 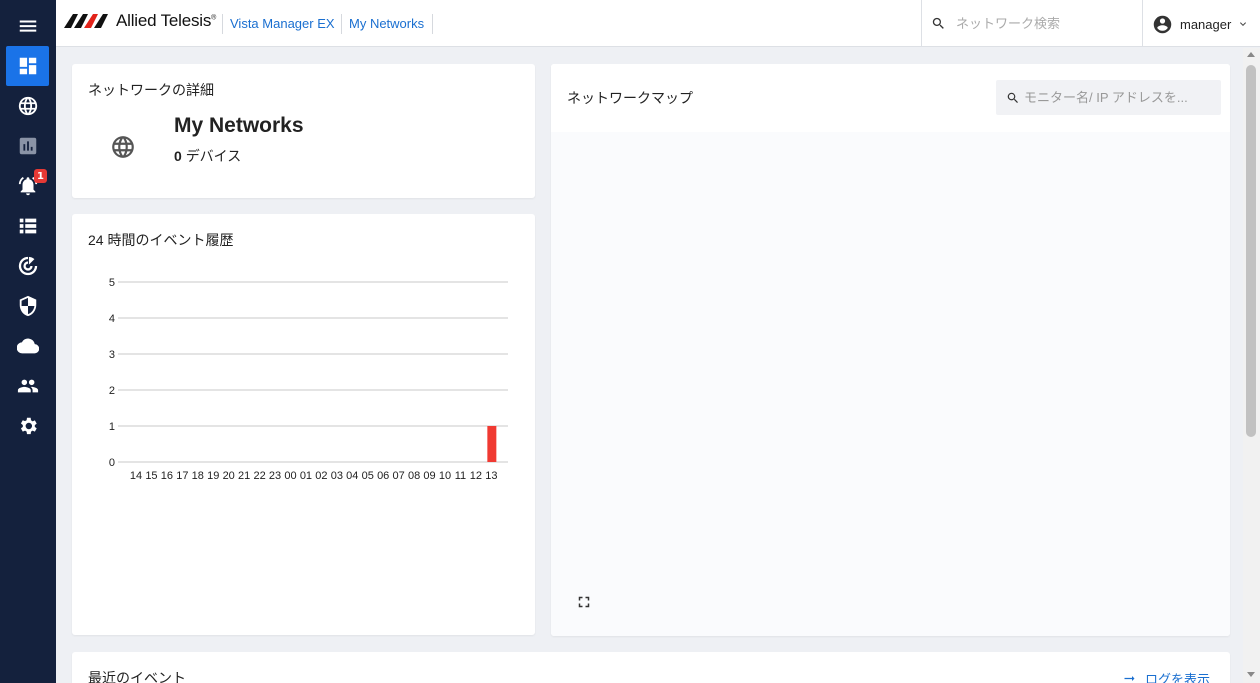 What do you see at coordinates (890, 98) in the screenshot?
I see `network-map-header: ネットワークマップ` at bounding box center [890, 98].